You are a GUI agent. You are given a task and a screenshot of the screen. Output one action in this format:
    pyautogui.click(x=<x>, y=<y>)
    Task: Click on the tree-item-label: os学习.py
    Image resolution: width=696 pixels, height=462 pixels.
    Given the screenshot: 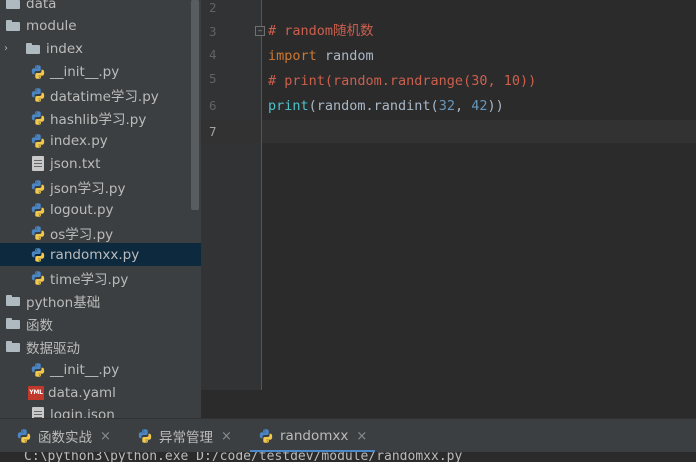 What is the action you would take?
    pyautogui.click(x=82, y=234)
    